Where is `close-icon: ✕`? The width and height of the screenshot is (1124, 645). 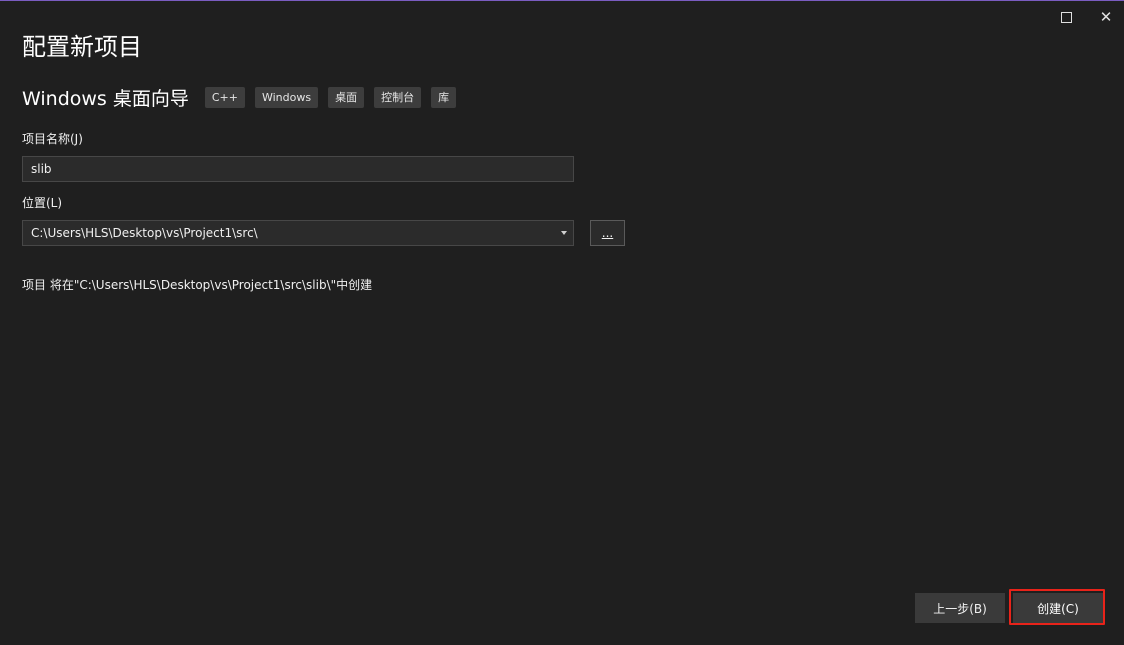
close-icon: ✕ is located at coordinates (1106, 16).